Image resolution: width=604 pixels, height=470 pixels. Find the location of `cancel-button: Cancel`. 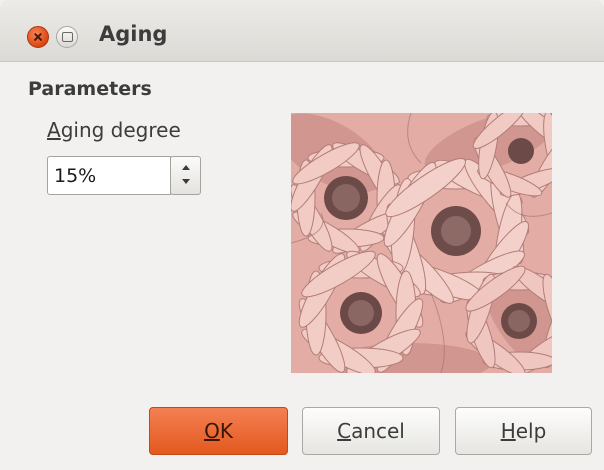

cancel-button: Cancel is located at coordinates (371, 431).